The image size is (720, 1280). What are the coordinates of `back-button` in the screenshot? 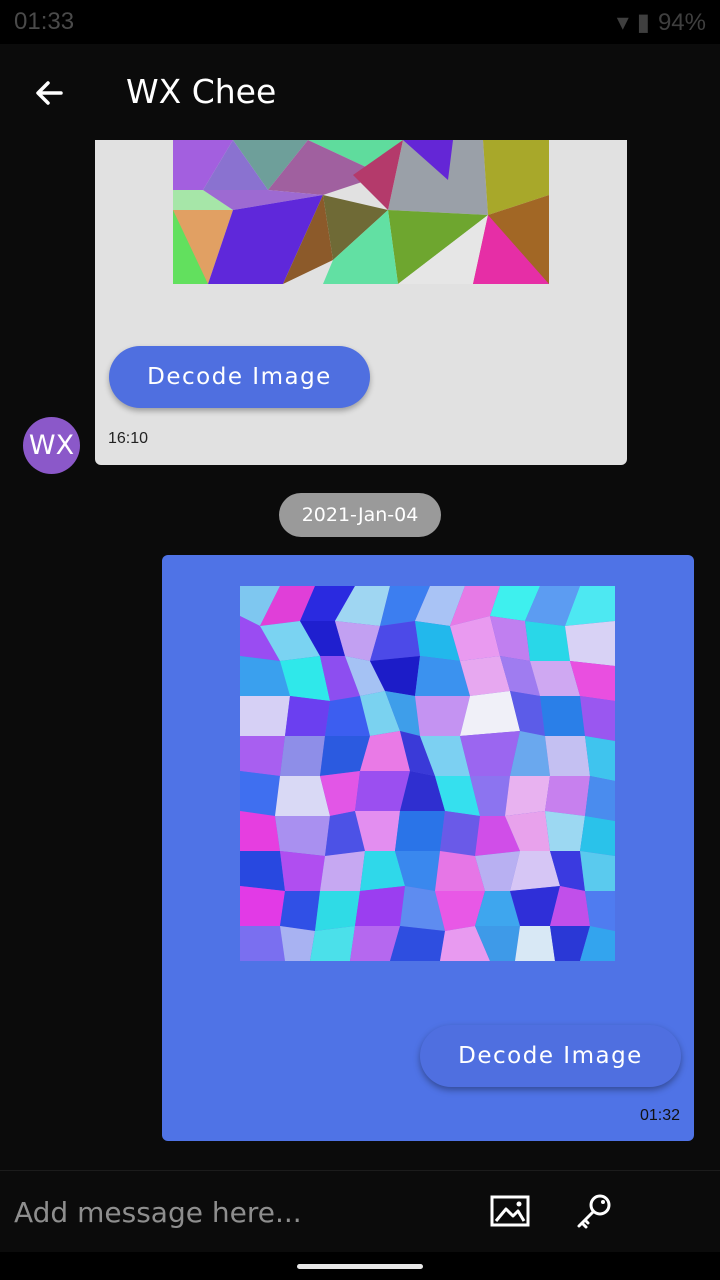 It's located at (49, 93).